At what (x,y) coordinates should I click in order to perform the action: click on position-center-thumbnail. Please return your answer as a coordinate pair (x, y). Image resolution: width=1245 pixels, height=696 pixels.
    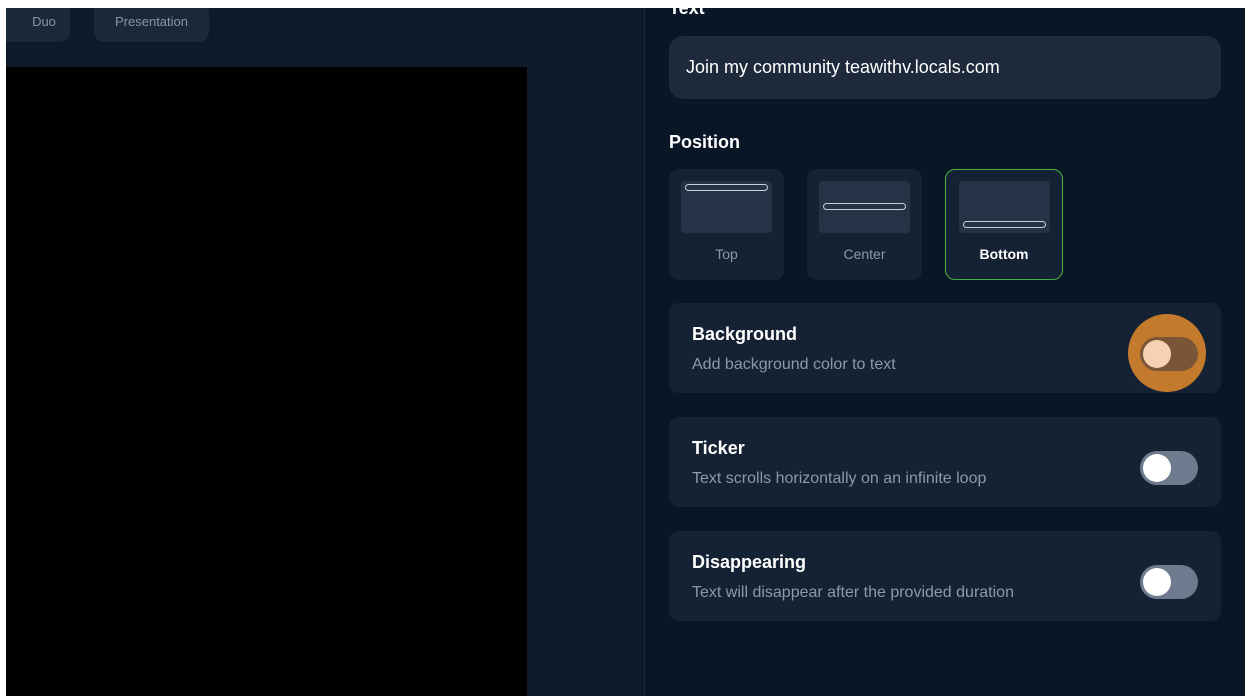
    Looking at the image, I should click on (864, 207).